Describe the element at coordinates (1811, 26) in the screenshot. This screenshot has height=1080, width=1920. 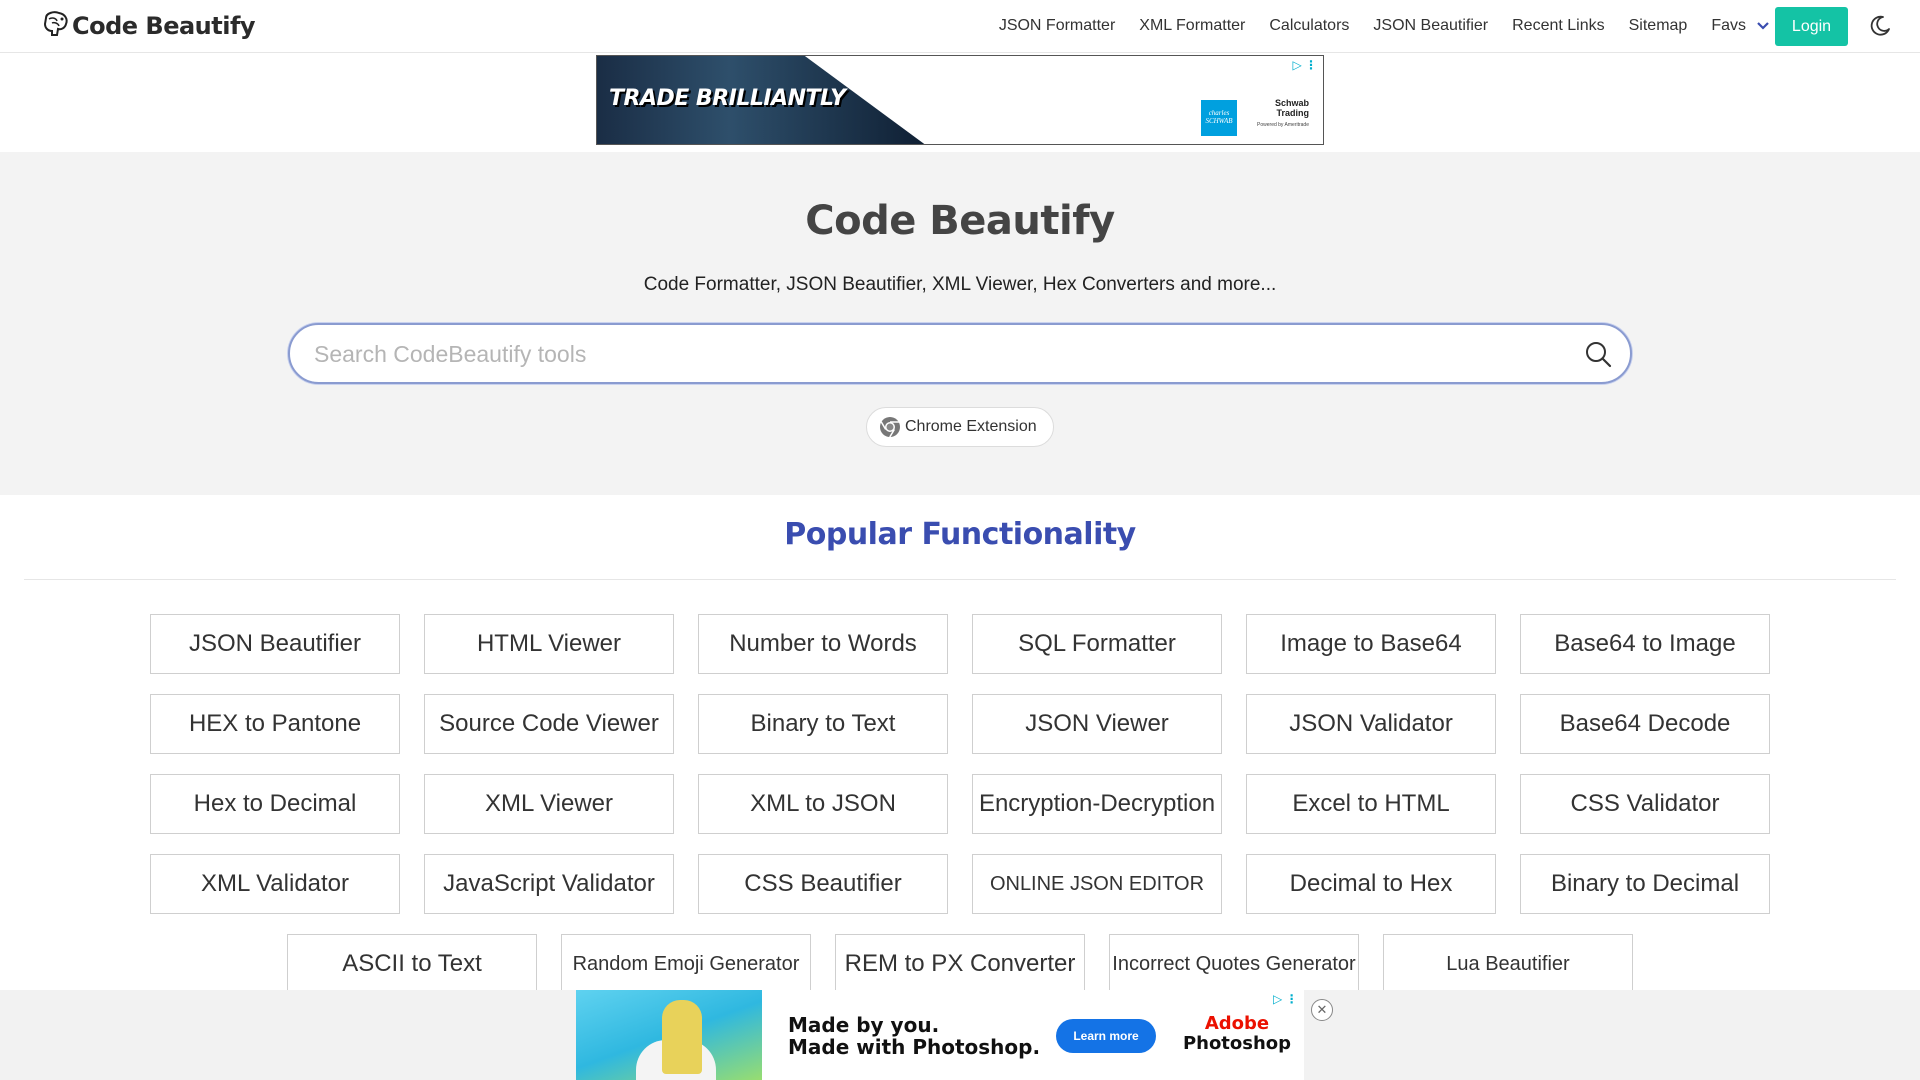
I see `login-button: Login` at that location.